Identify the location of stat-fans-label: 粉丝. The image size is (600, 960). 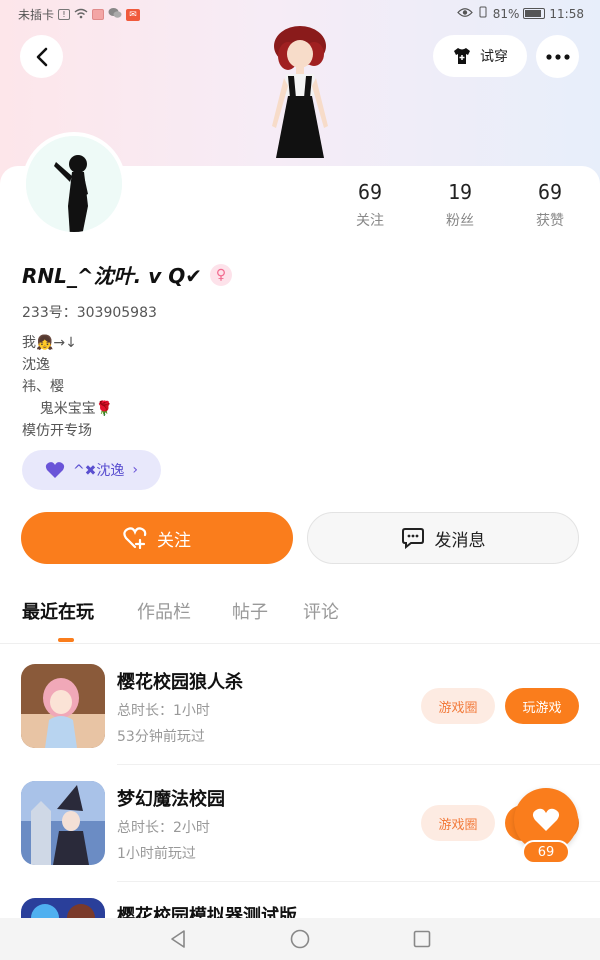
(460, 221).